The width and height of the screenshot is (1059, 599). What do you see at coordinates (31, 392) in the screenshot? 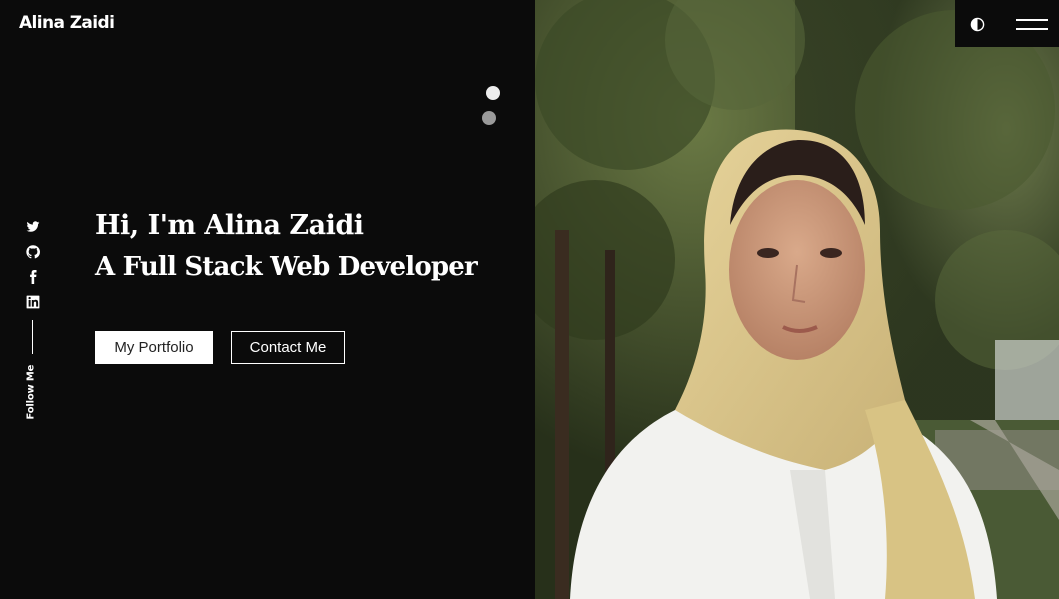
I see `follow-me-label: Follow Me` at bounding box center [31, 392].